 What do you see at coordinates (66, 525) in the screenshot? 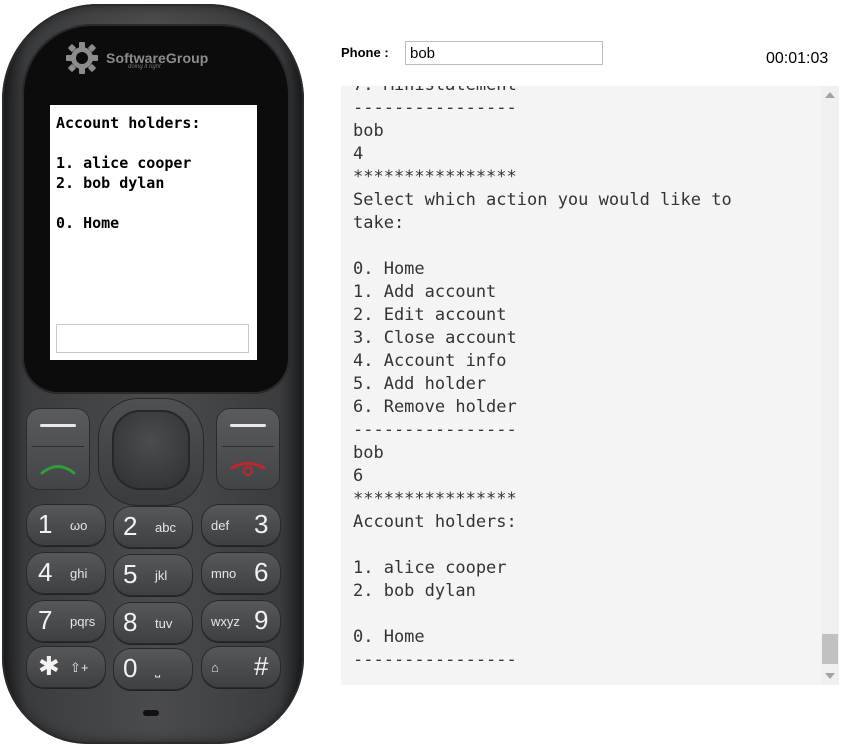
I see `key-1: 1 ωo` at bounding box center [66, 525].